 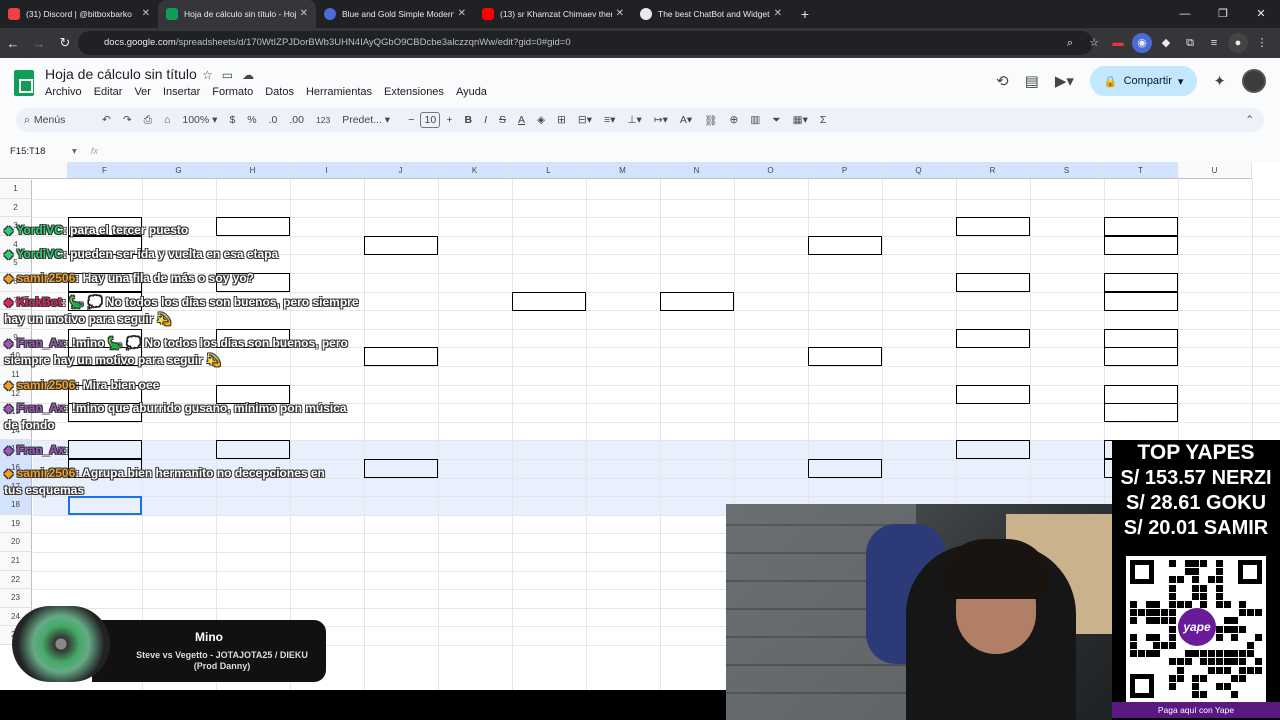 I want to click on name-box: F15:T18, so click(x=36, y=151).